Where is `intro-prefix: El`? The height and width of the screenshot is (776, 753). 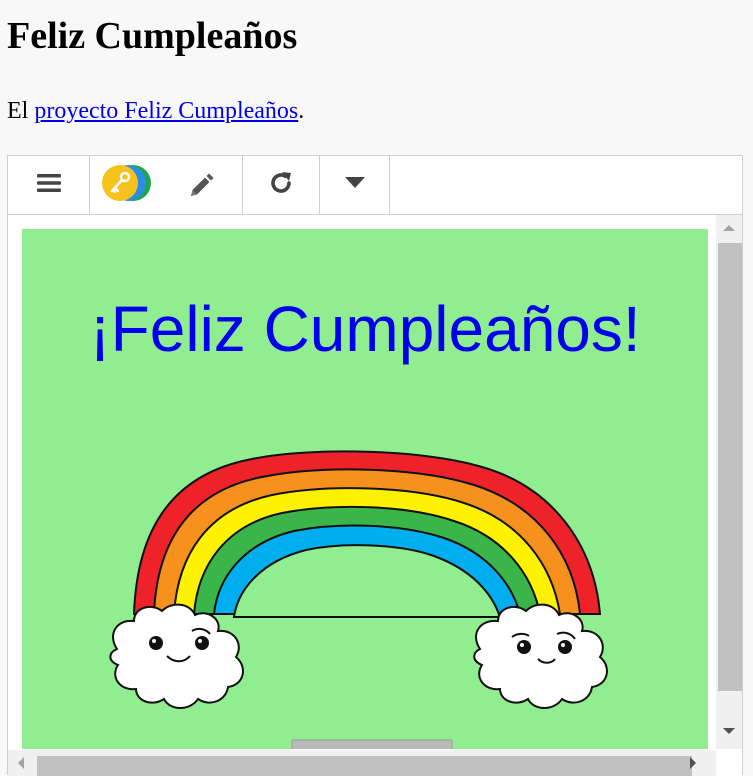 intro-prefix: El is located at coordinates (21, 111).